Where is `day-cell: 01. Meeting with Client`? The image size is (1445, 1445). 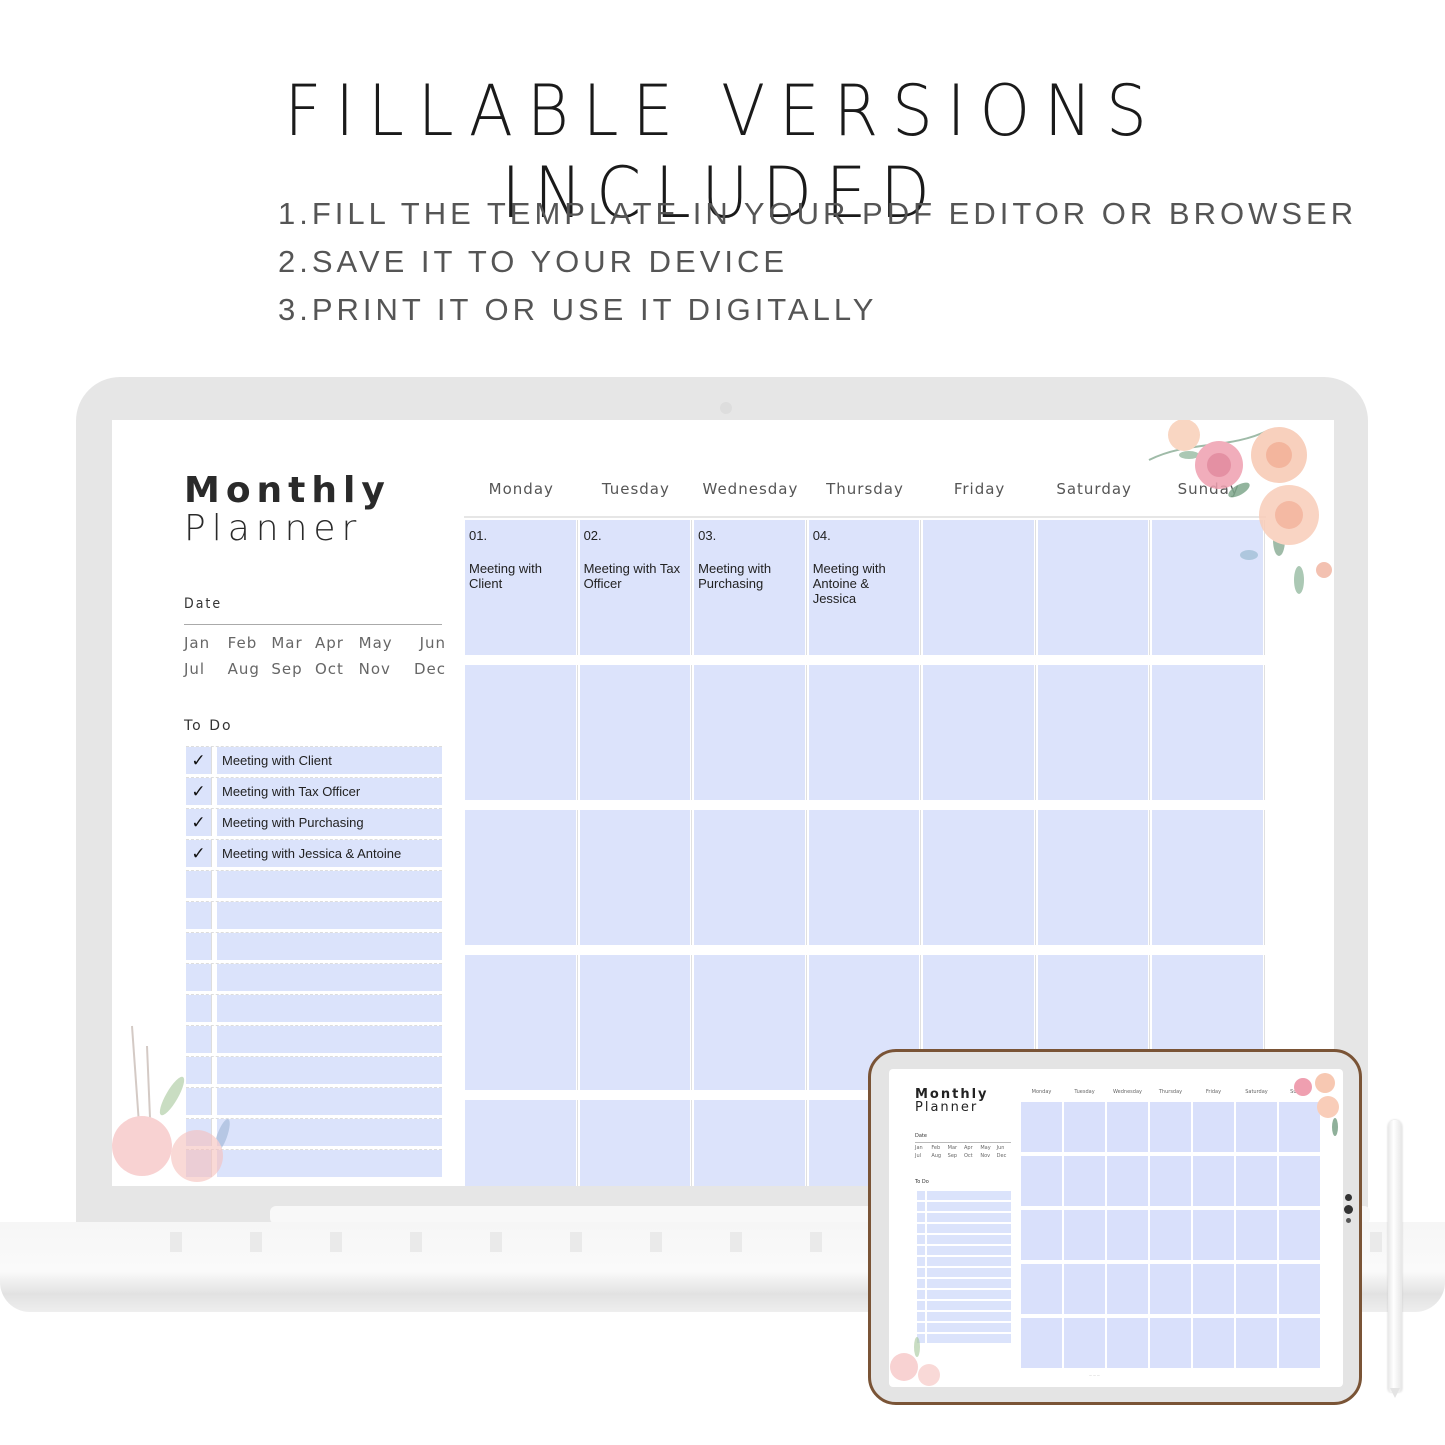 day-cell: 01. Meeting with Client is located at coordinates (521, 587).